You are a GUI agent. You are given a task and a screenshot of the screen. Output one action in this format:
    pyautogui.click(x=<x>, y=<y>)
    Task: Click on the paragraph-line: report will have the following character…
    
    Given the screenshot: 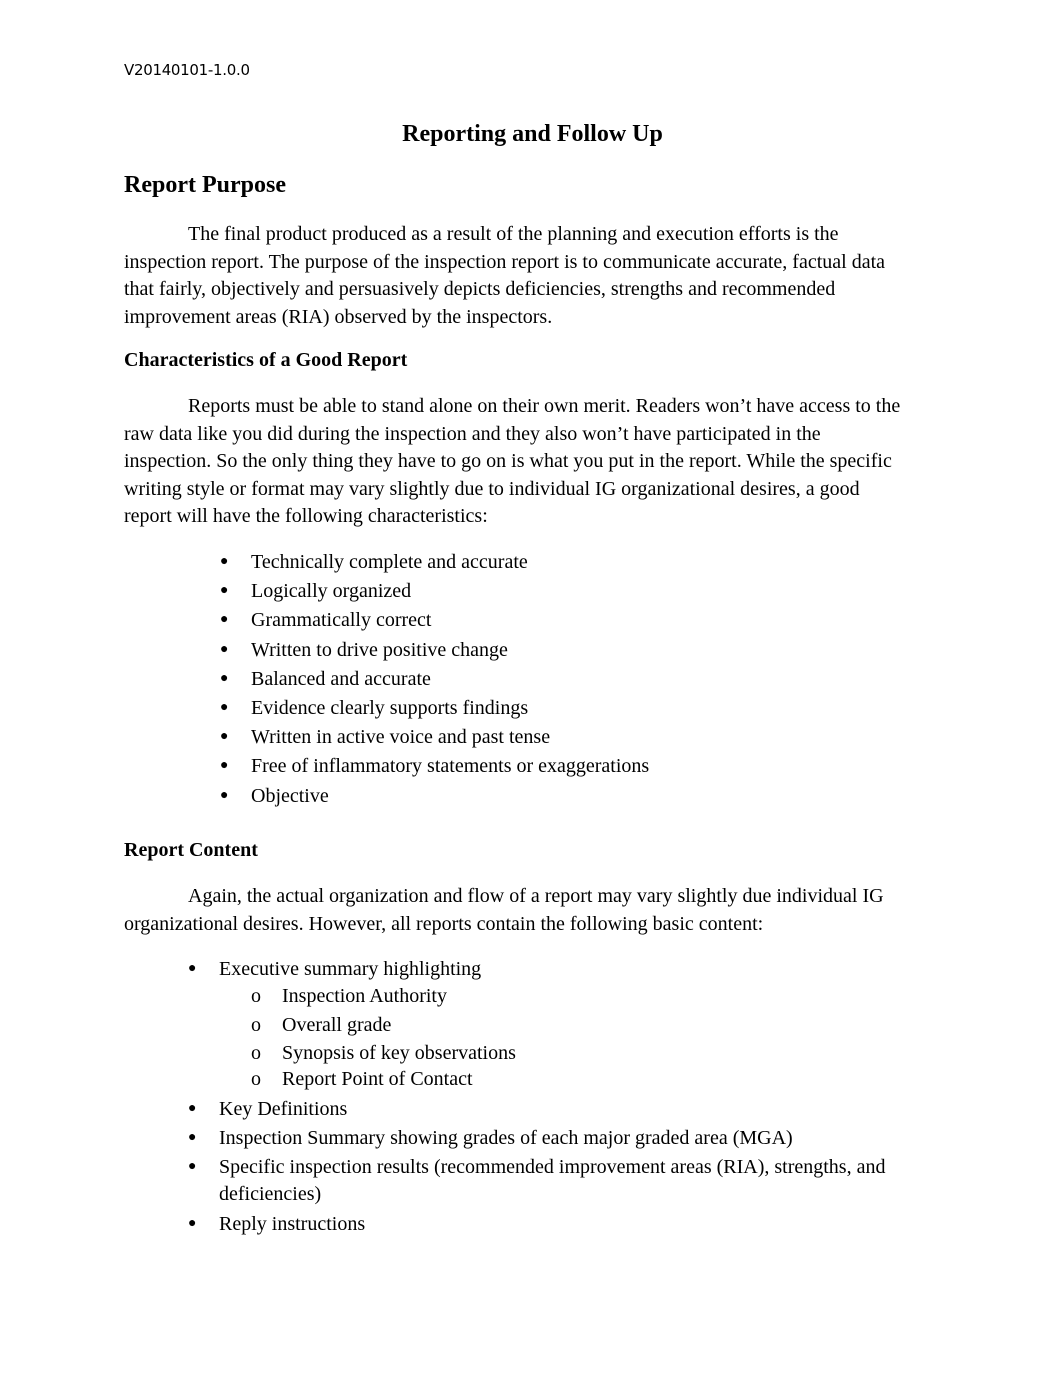 What is the action you would take?
    pyautogui.click(x=306, y=516)
    